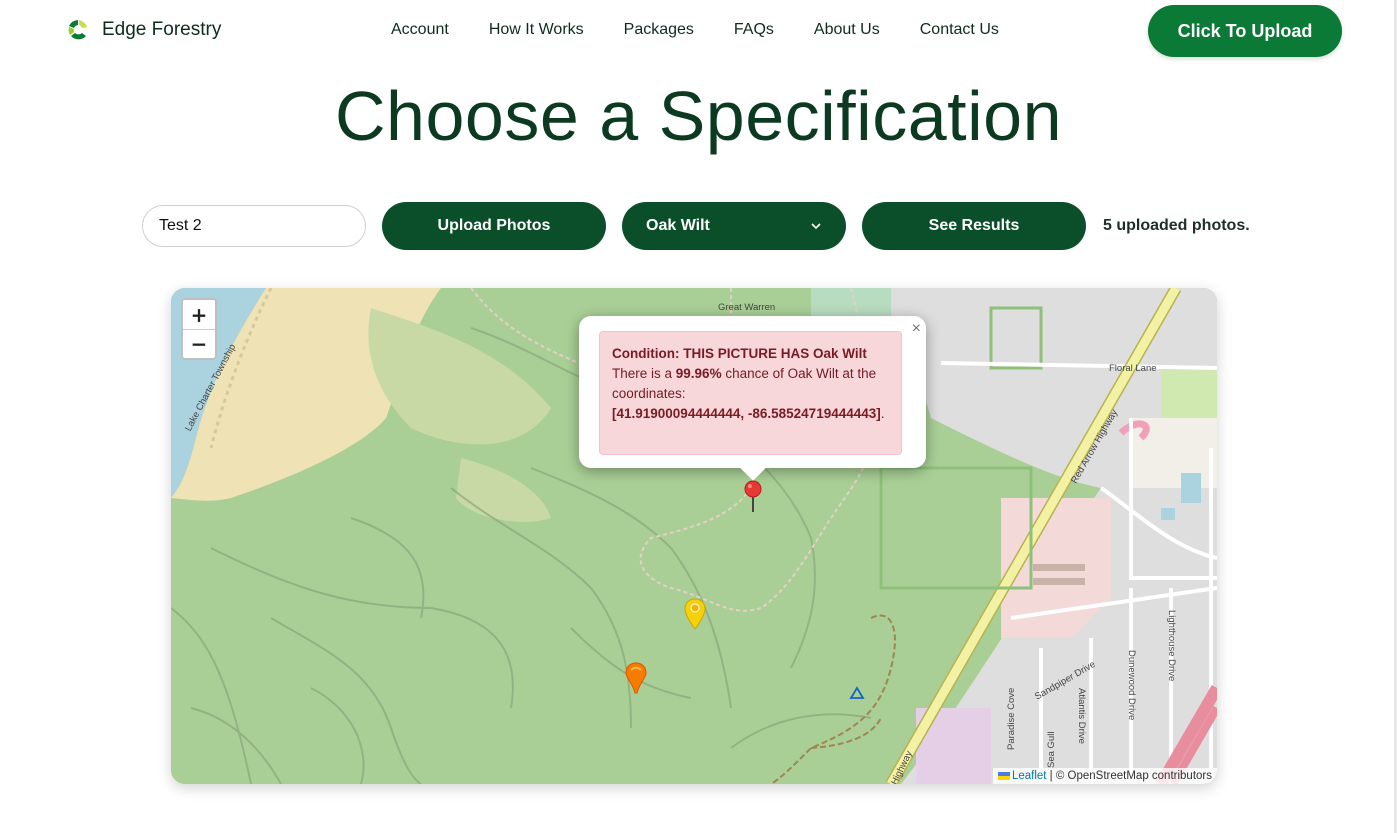 The width and height of the screenshot is (1397, 833). What do you see at coordinates (1029, 776) in the screenshot?
I see `leaflet-link: Leaflet` at bounding box center [1029, 776].